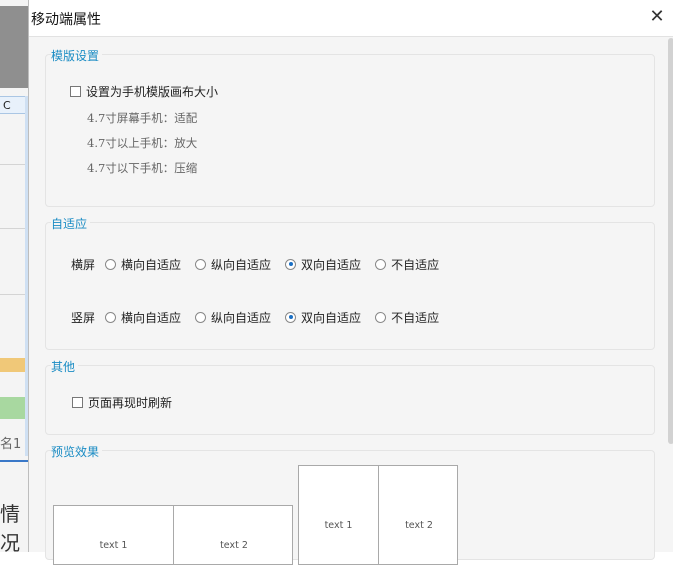  What do you see at coordinates (10, 527) in the screenshot?
I see `background-text: 情况` at bounding box center [10, 527].